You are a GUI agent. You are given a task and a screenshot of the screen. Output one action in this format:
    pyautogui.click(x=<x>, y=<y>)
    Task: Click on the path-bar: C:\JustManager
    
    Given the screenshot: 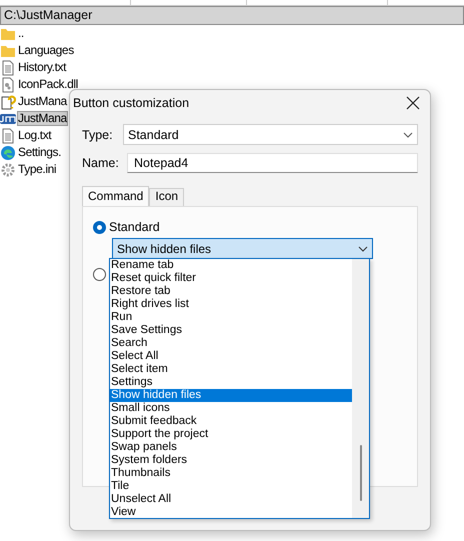 What is the action you would take?
    pyautogui.click(x=232, y=15)
    